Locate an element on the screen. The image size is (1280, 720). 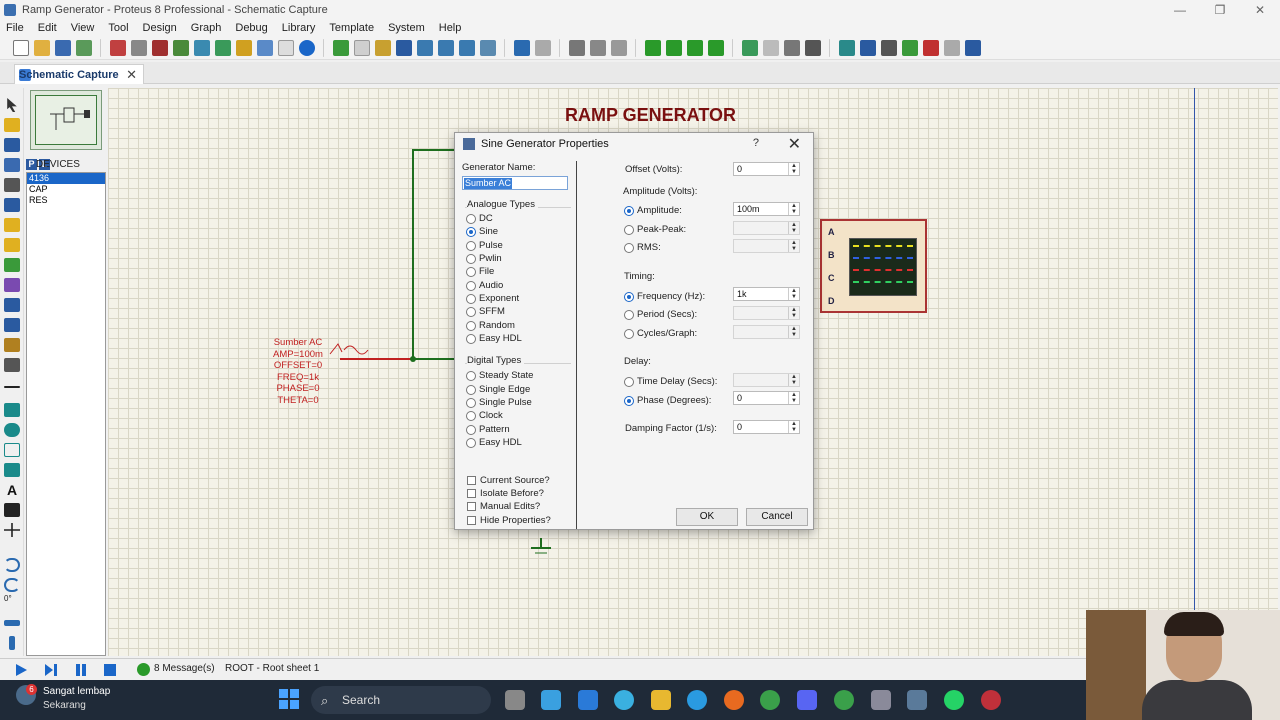
radio-frequency: Frequency (Hz): is located at coordinates (664, 296).